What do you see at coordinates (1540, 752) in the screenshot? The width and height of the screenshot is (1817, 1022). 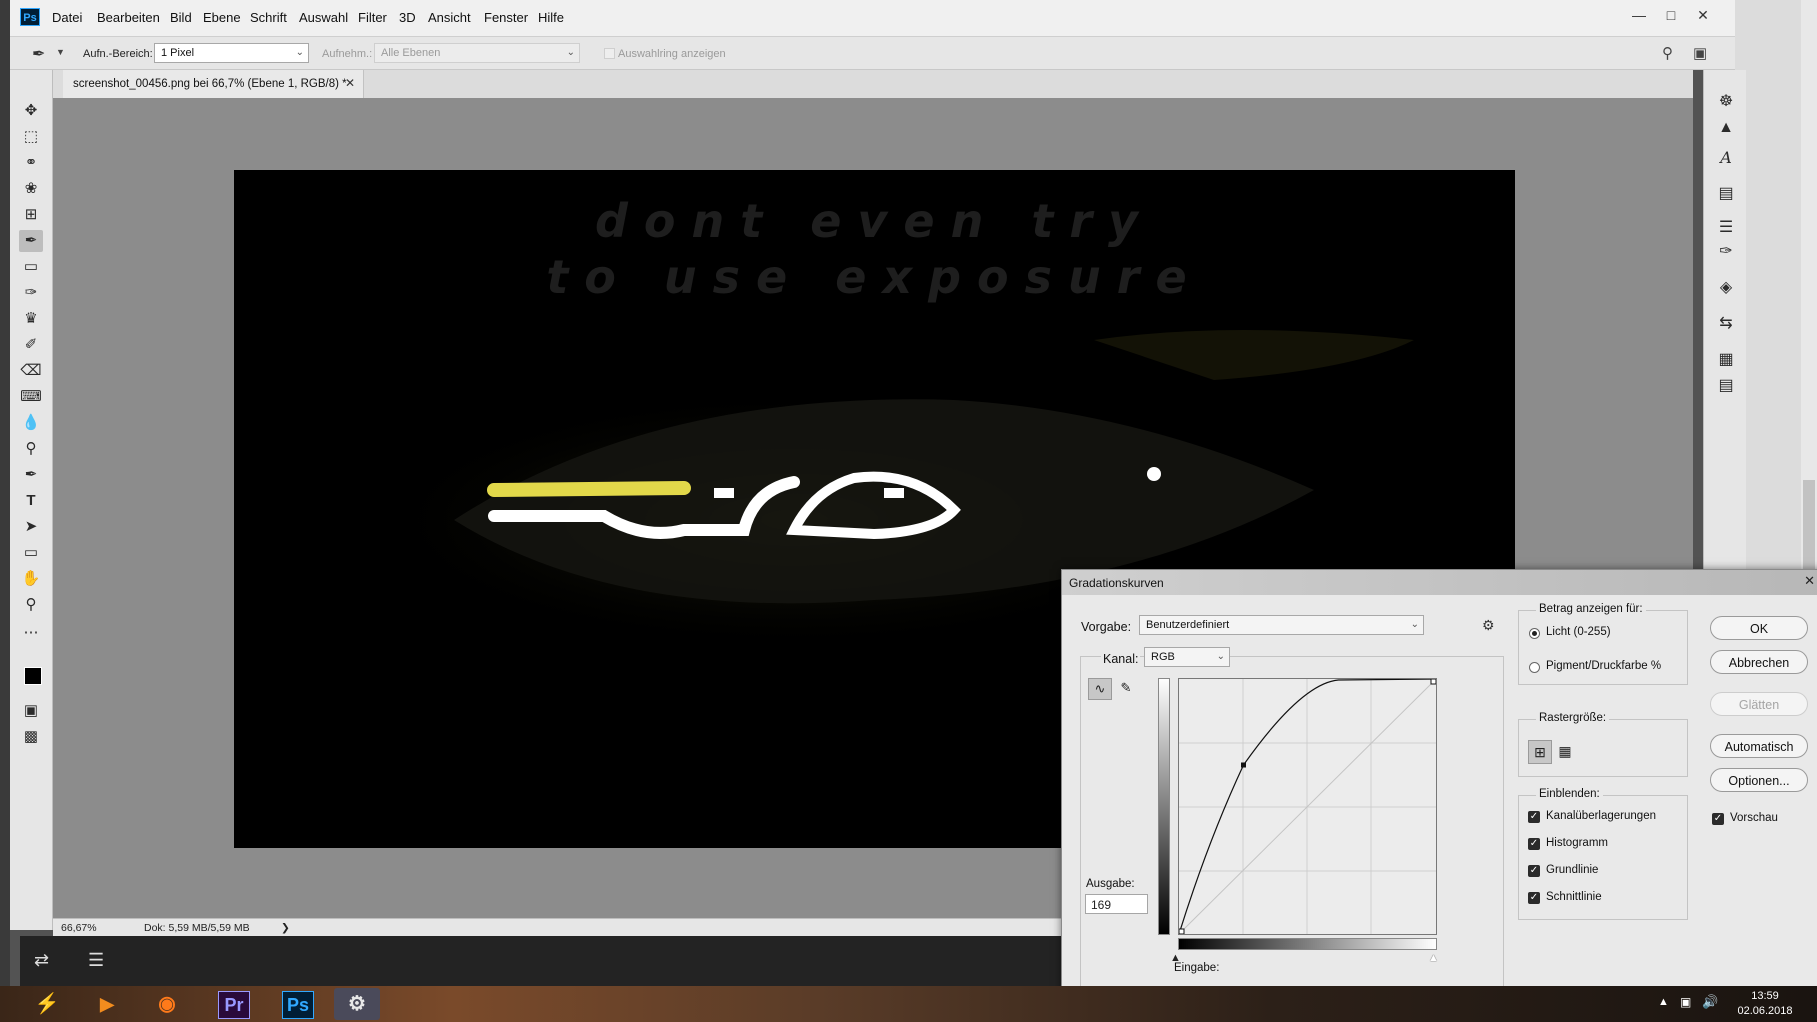 I see `grid-simple-icon: ⊞` at bounding box center [1540, 752].